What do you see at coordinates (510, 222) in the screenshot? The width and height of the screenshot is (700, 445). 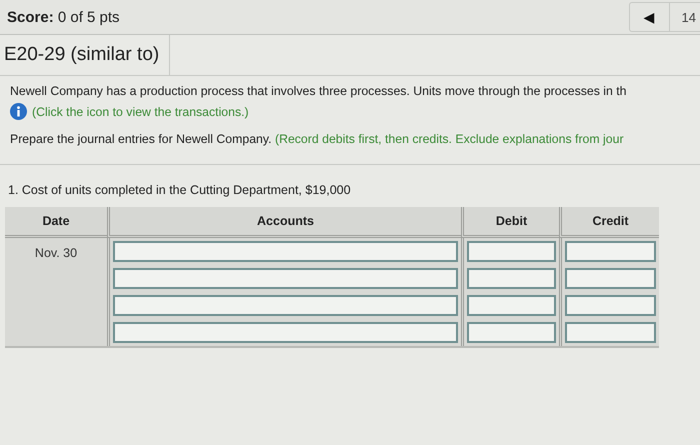 I see `column-header: Debit` at bounding box center [510, 222].